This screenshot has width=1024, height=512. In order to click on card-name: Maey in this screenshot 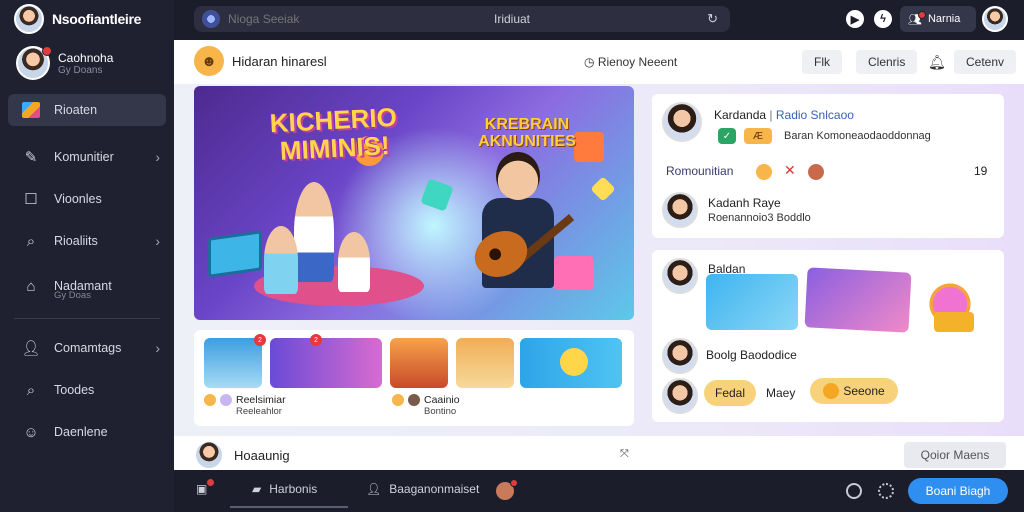, I will do `click(781, 393)`.